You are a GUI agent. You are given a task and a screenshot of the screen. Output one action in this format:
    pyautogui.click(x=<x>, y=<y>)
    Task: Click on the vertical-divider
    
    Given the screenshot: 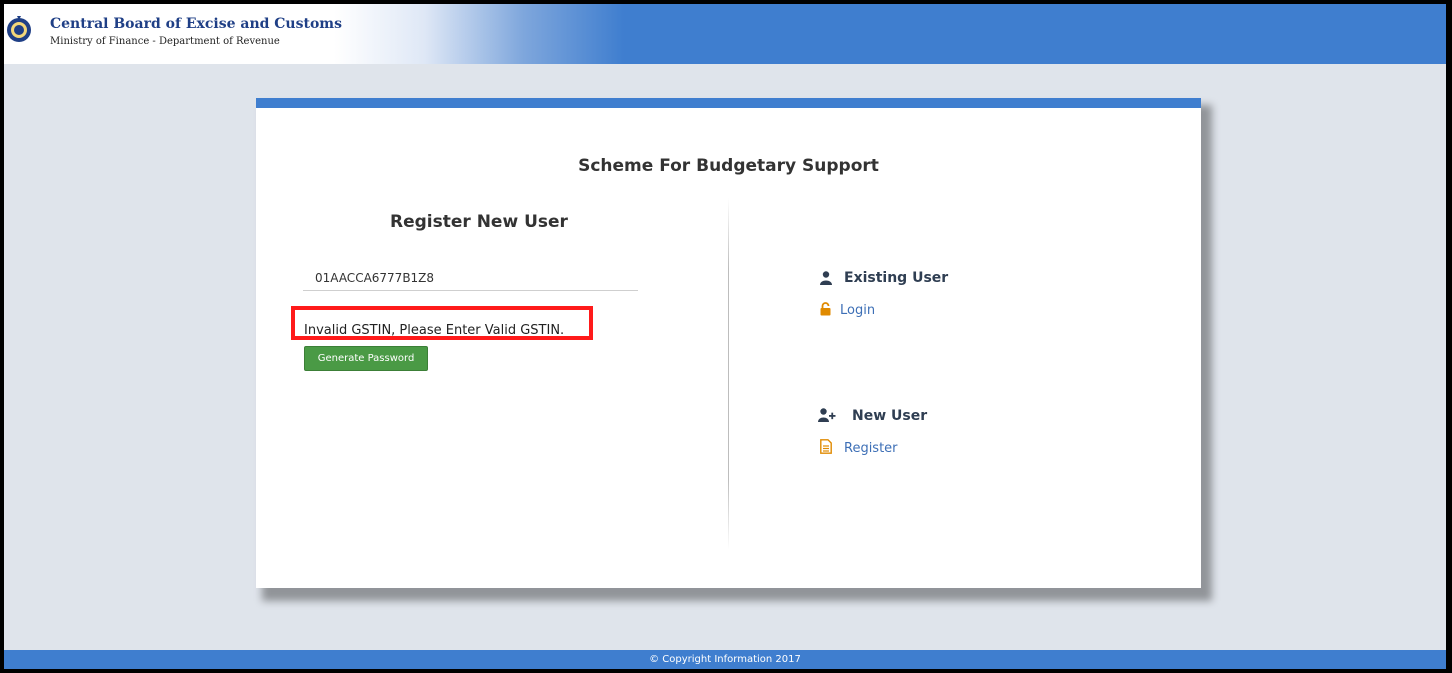 What is the action you would take?
    pyautogui.click(x=728, y=374)
    